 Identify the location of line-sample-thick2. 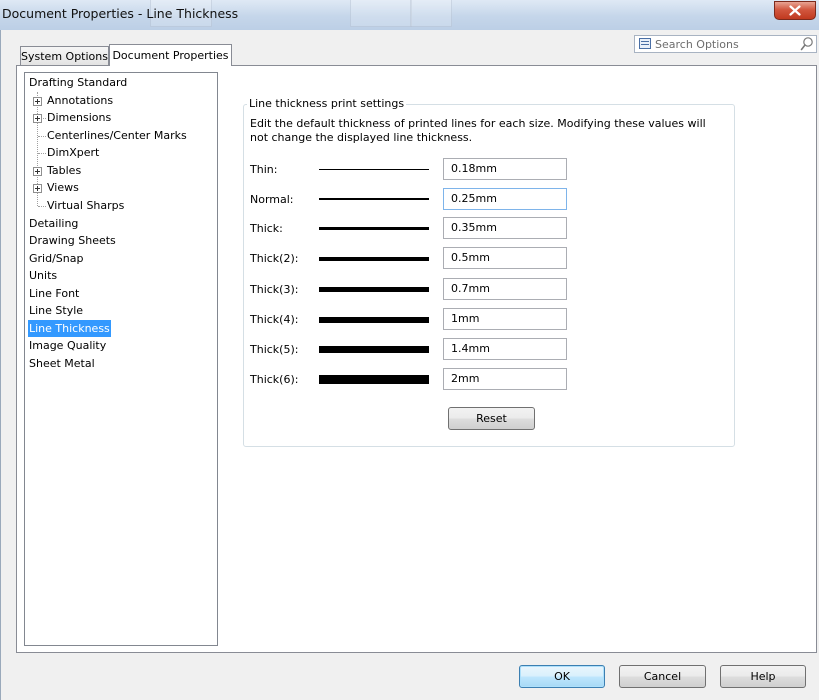
(374, 259).